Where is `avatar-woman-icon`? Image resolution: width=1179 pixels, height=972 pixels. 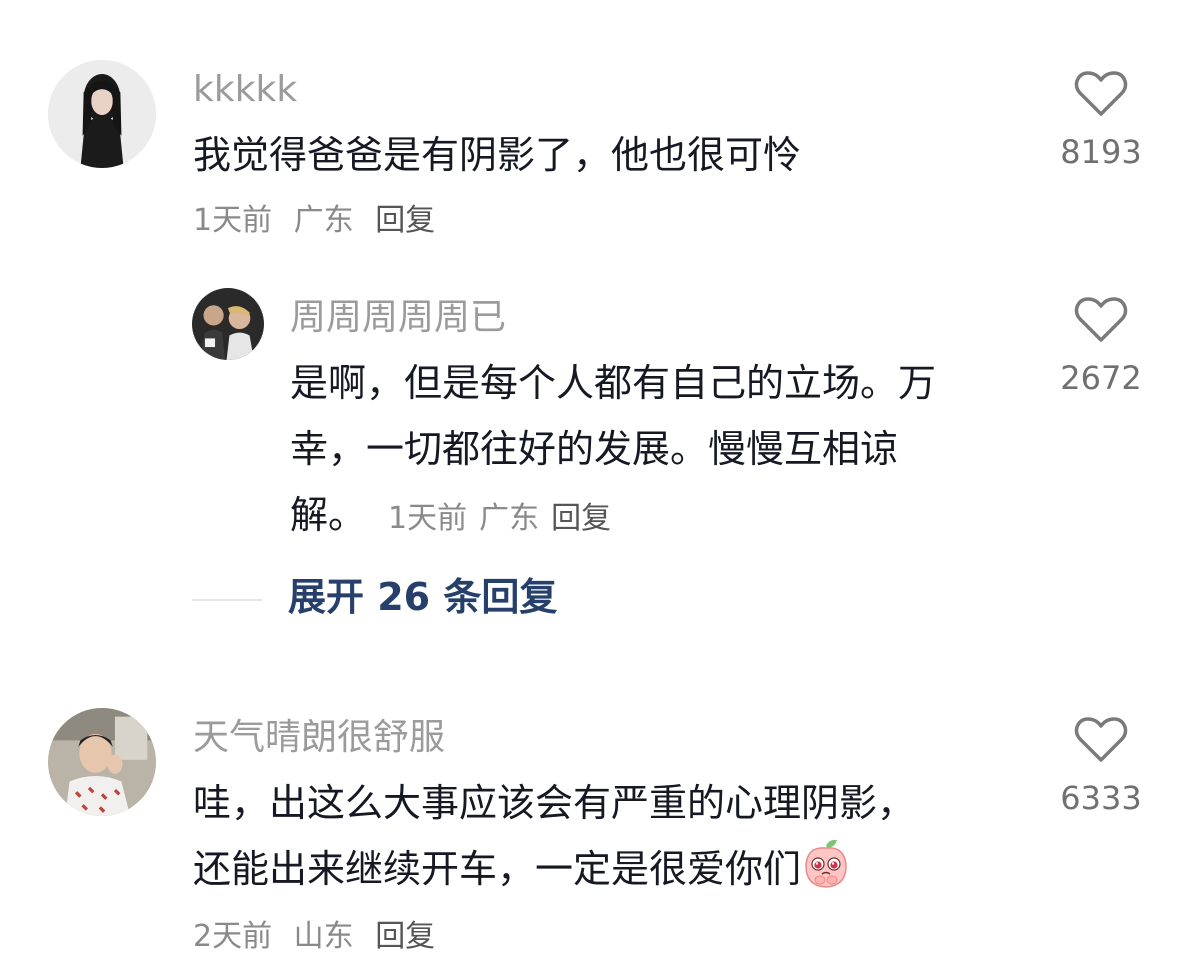
avatar-woman-icon is located at coordinates (102, 114).